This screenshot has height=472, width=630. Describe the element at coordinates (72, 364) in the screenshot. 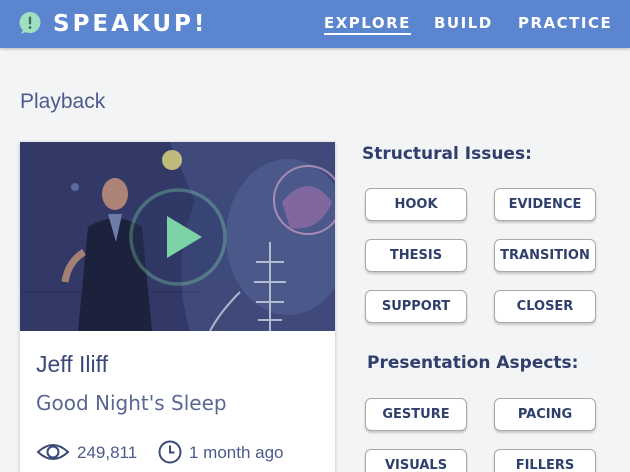

I see `speaker-name: Jeff Iliff` at that location.